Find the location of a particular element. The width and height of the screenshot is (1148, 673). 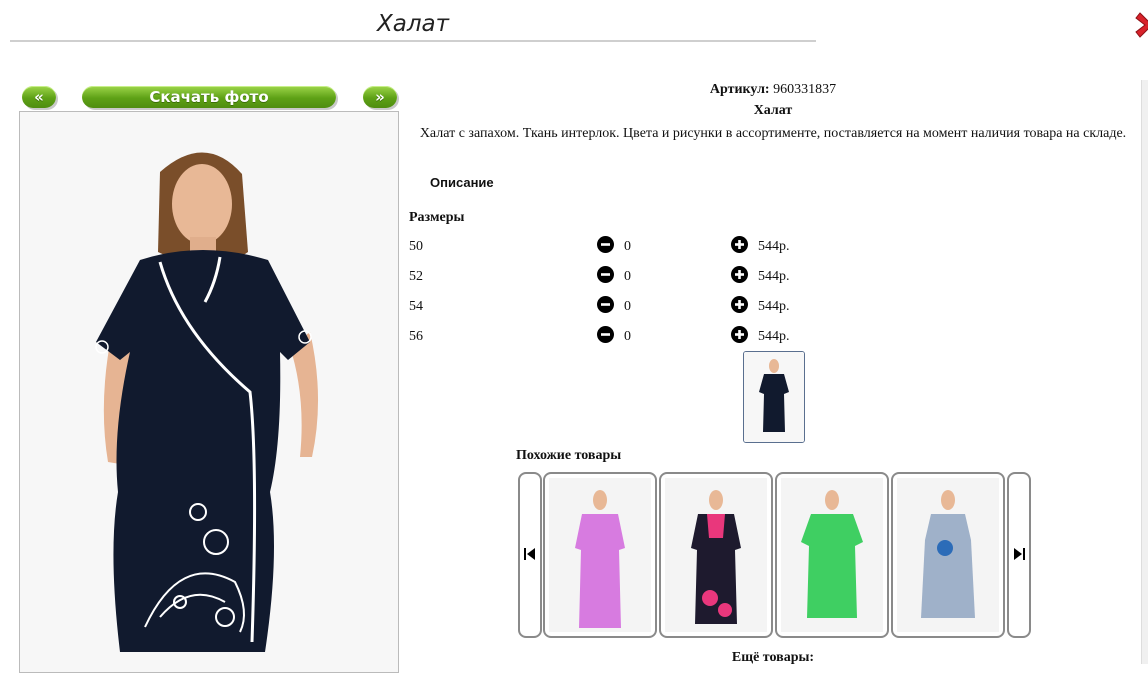

skip-back-icon is located at coordinates (529, 554).